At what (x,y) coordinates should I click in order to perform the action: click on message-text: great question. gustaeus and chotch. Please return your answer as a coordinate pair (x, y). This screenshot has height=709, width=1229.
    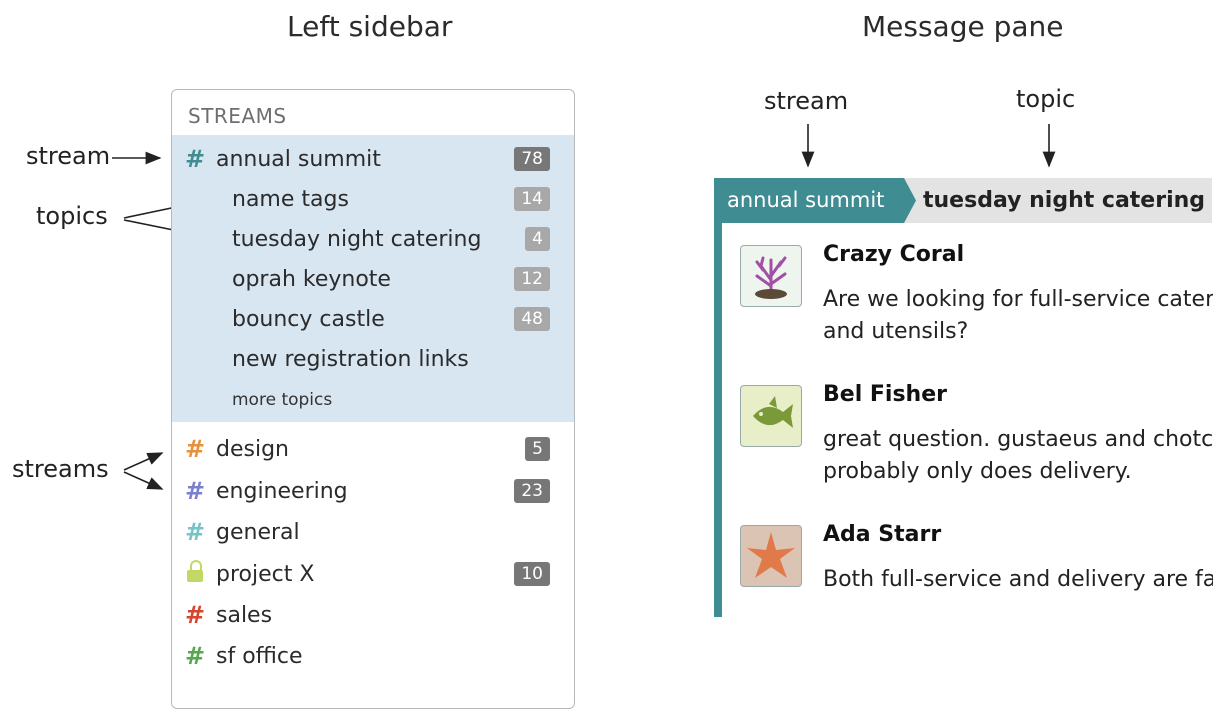
    Looking at the image, I should click on (1018, 439).